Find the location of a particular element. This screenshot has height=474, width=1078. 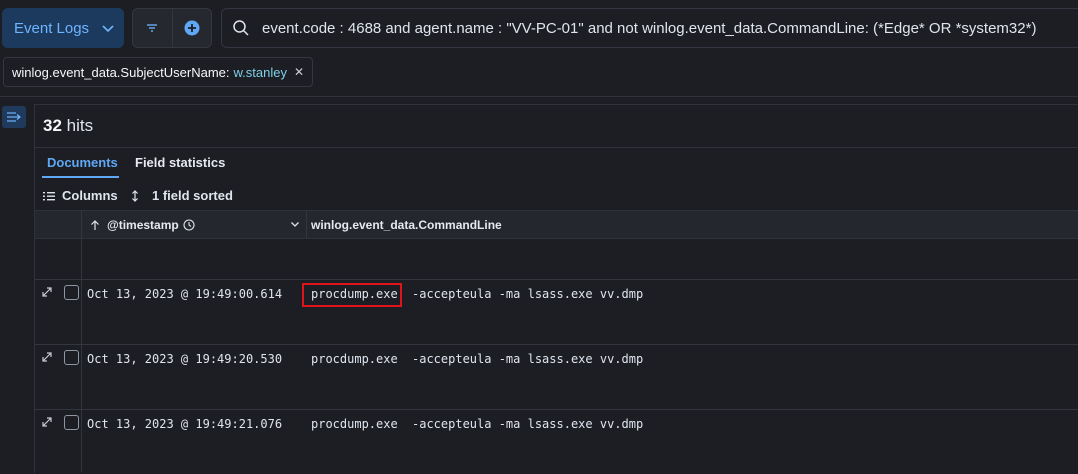

filter-button-group is located at coordinates (172, 28).